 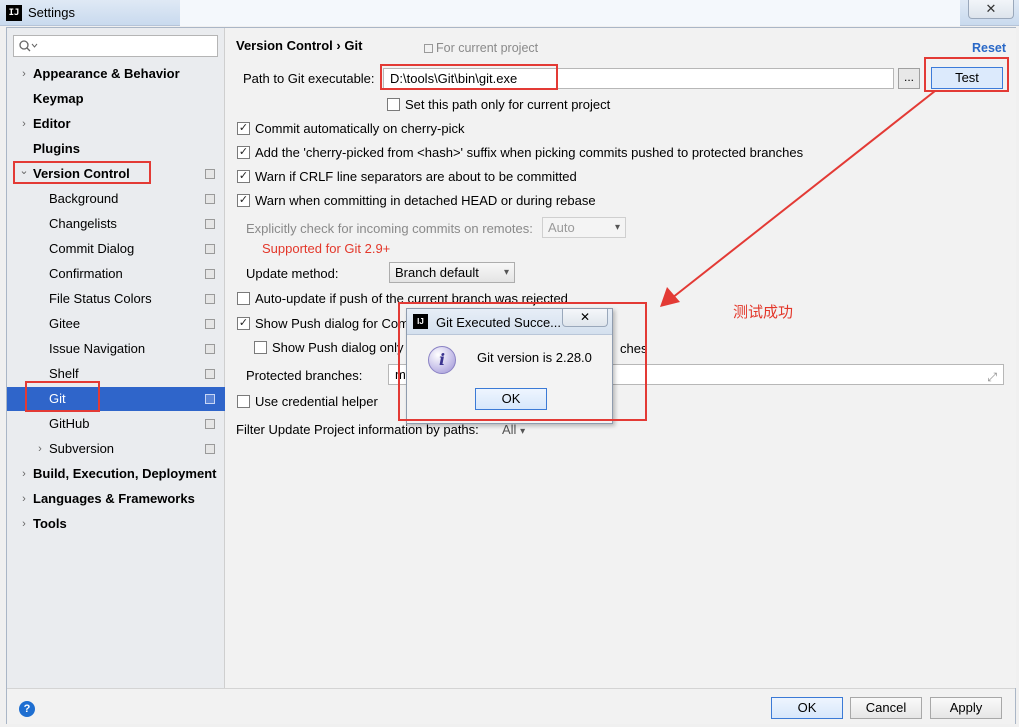 What do you see at coordinates (991, 9) in the screenshot?
I see `window-close-button: ✕` at bounding box center [991, 9].